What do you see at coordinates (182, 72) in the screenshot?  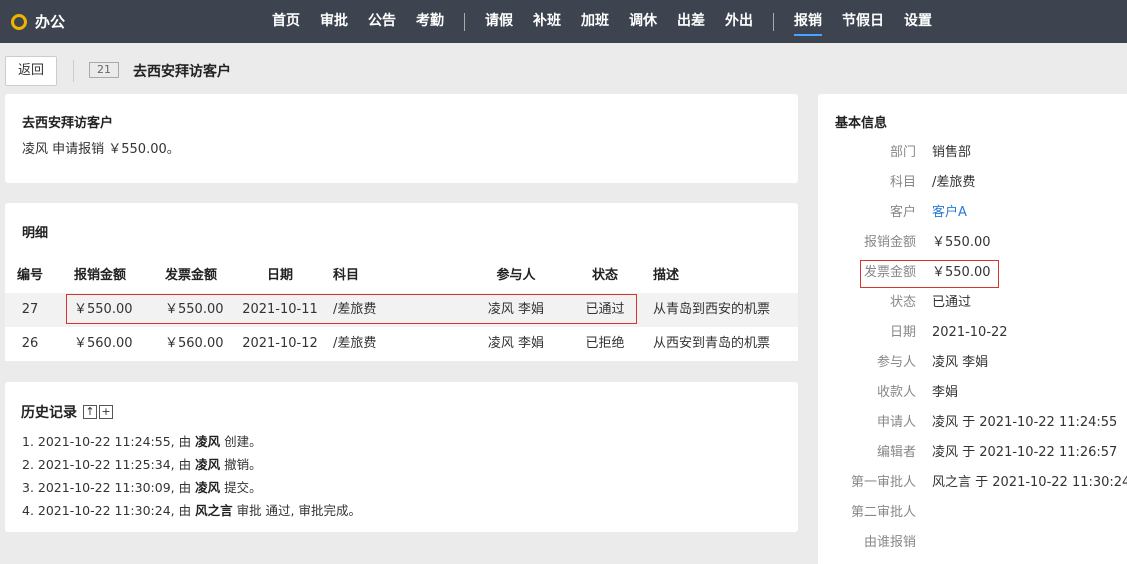 I see `page-title: 去西安拜访客户` at bounding box center [182, 72].